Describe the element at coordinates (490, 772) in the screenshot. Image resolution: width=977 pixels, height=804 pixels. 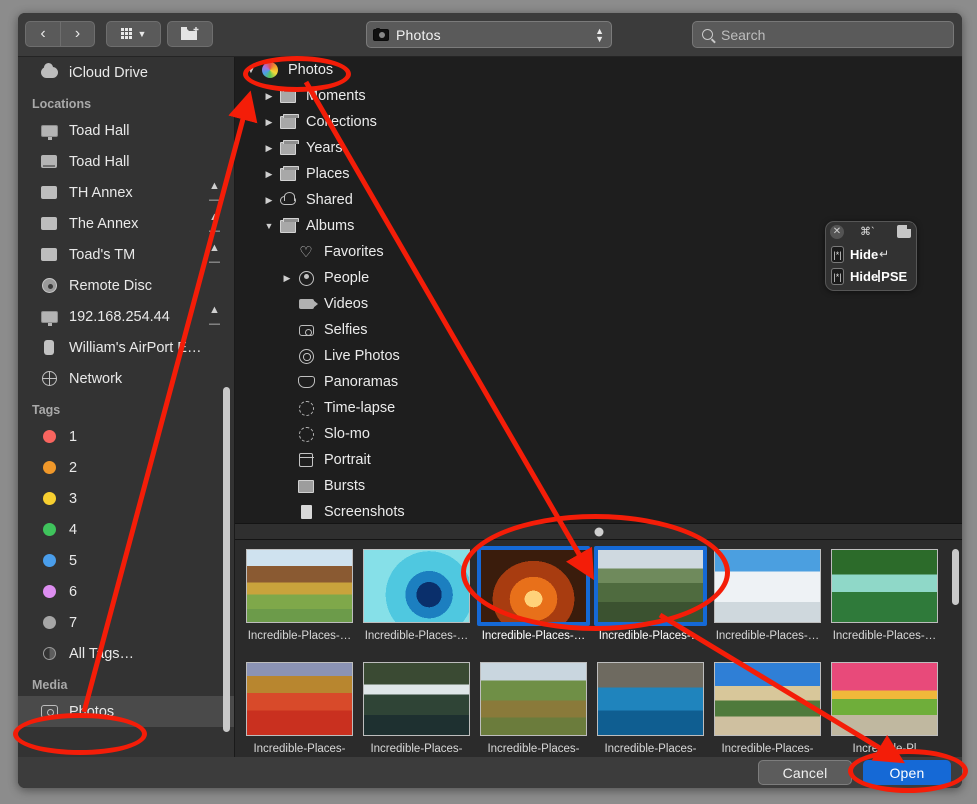
I see `dialog-footer: Cancel Open` at that location.